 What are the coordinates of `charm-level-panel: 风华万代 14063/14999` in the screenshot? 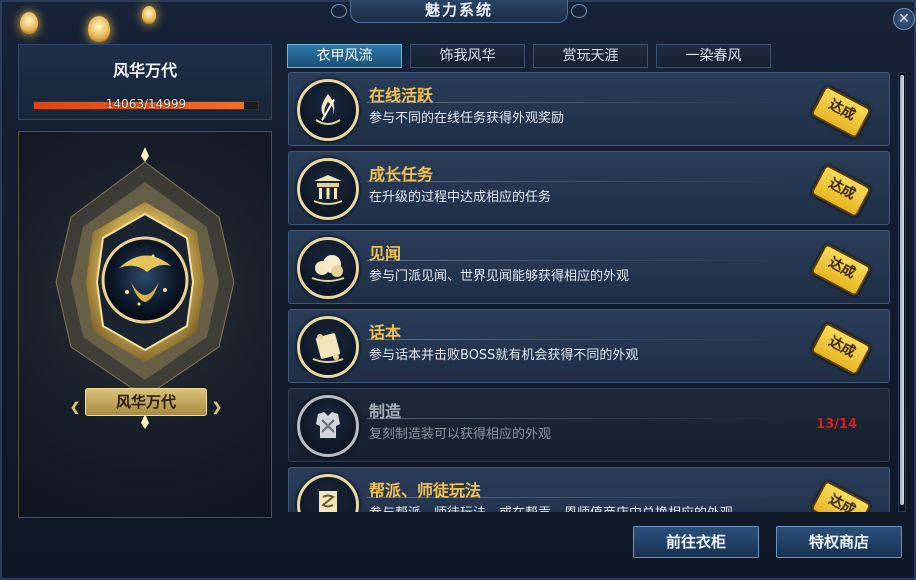 It's located at (145, 82).